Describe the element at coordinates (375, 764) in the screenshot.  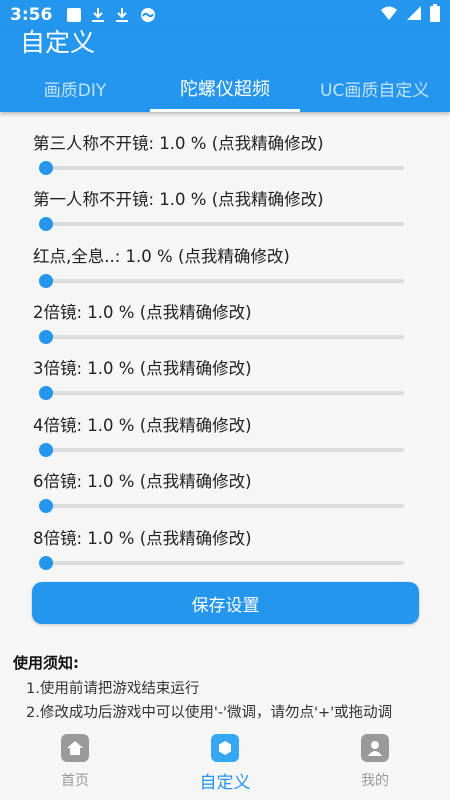
I see `nav-item-profile: 我的` at that location.